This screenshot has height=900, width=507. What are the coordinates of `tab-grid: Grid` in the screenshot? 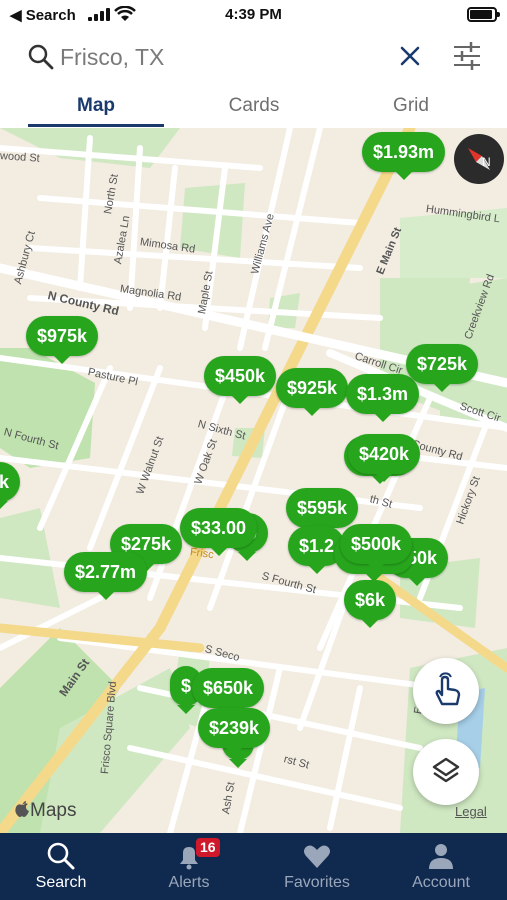 It's located at (411, 106).